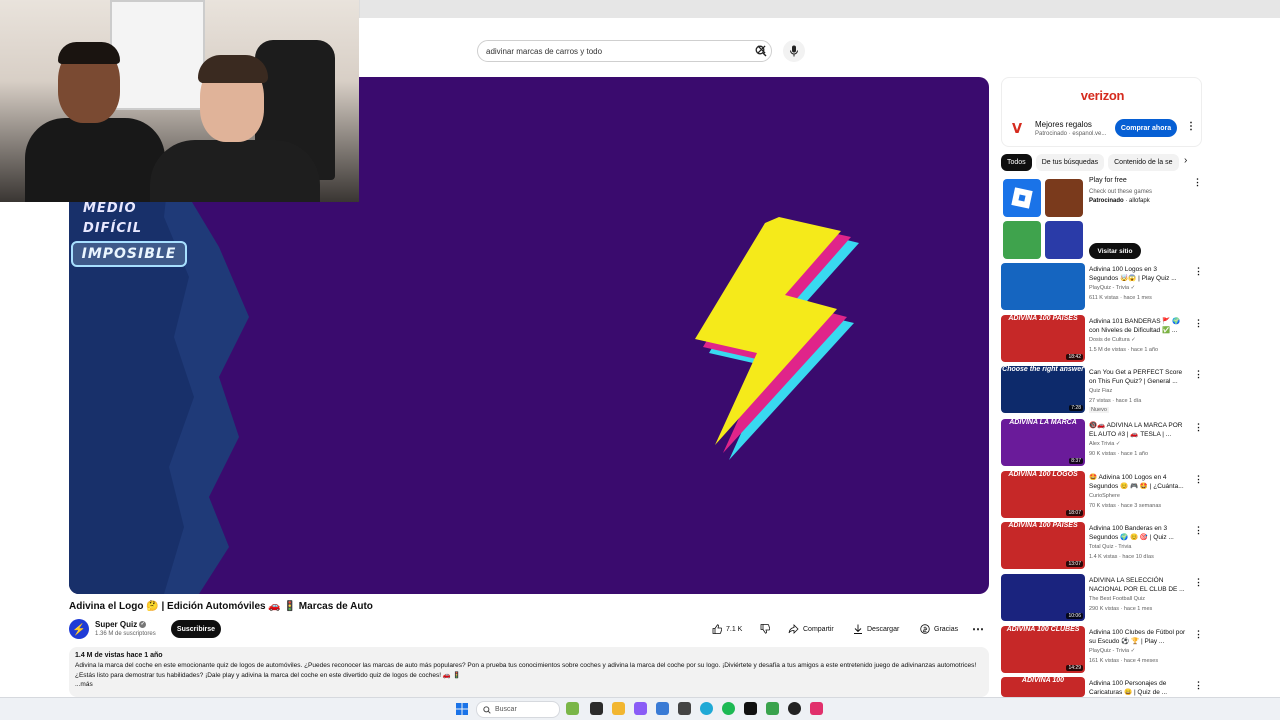 The width and height of the screenshot is (1280, 720). Describe the element at coordinates (662, 708) in the screenshot. I see `store-icon` at that location.